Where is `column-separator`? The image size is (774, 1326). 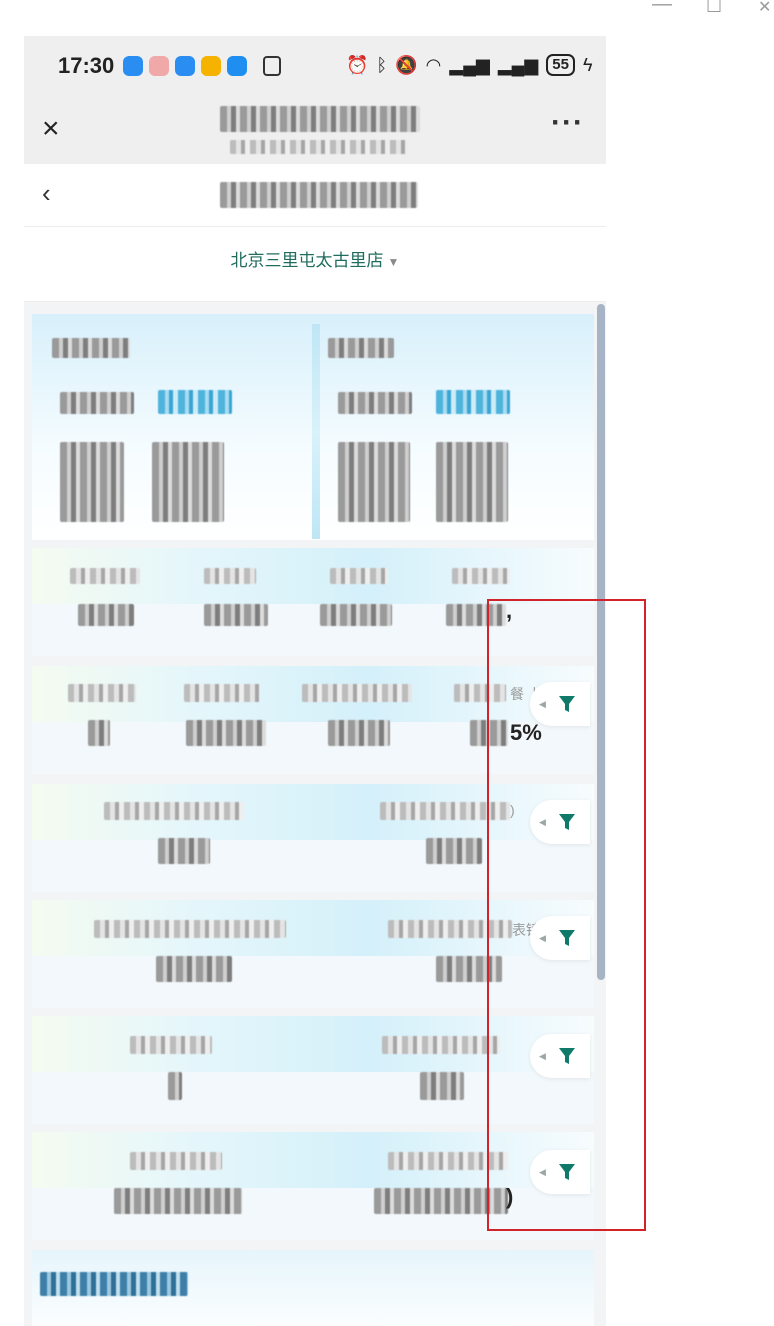 column-separator is located at coordinates (316, 431).